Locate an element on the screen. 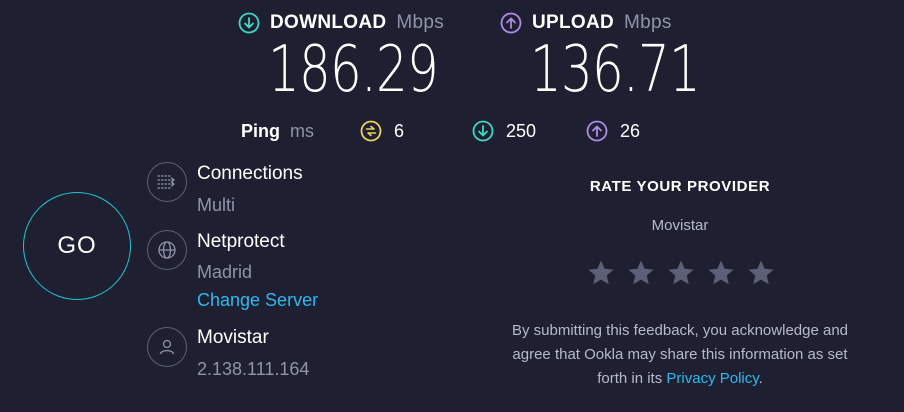  upload-unit: Mbps is located at coordinates (648, 22).